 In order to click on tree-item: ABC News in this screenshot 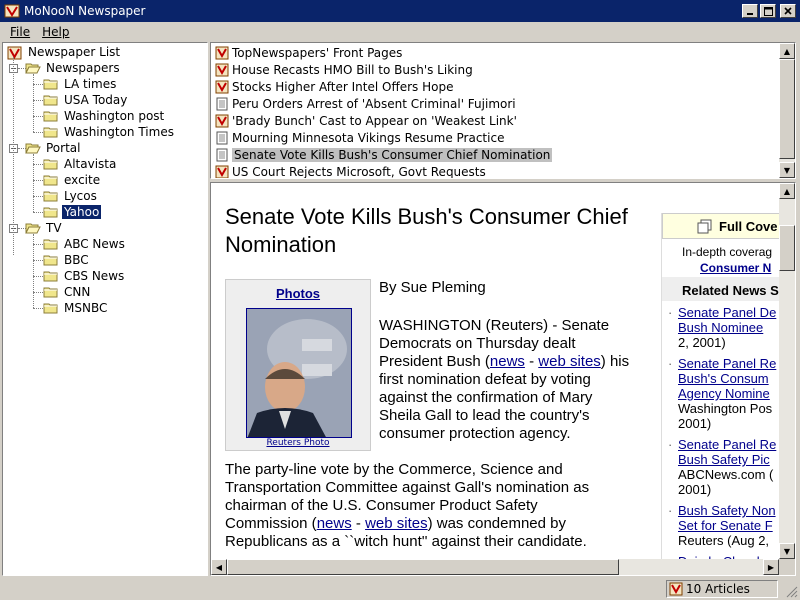, I will do `click(85, 244)`.